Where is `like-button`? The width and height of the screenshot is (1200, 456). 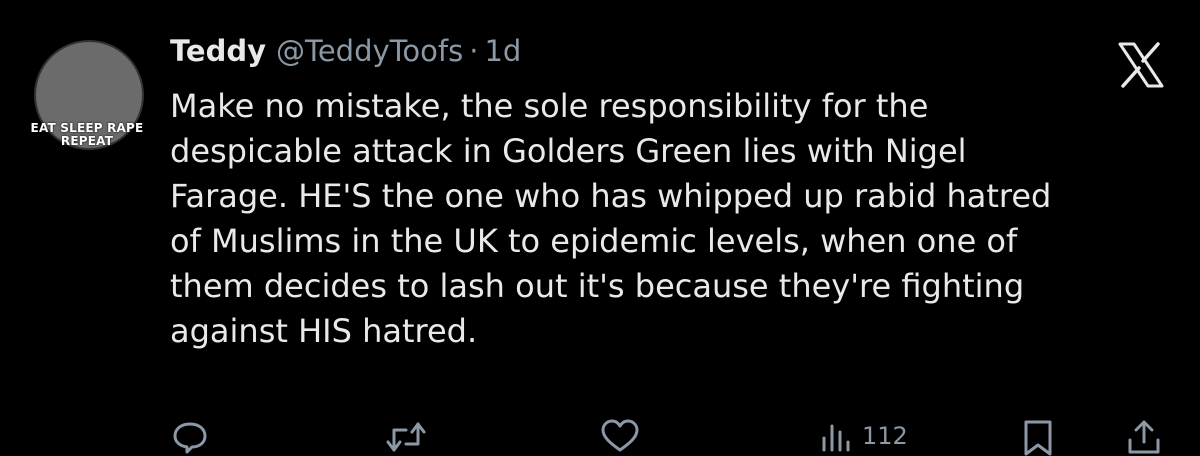 like-button is located at coordinates (620, 436).